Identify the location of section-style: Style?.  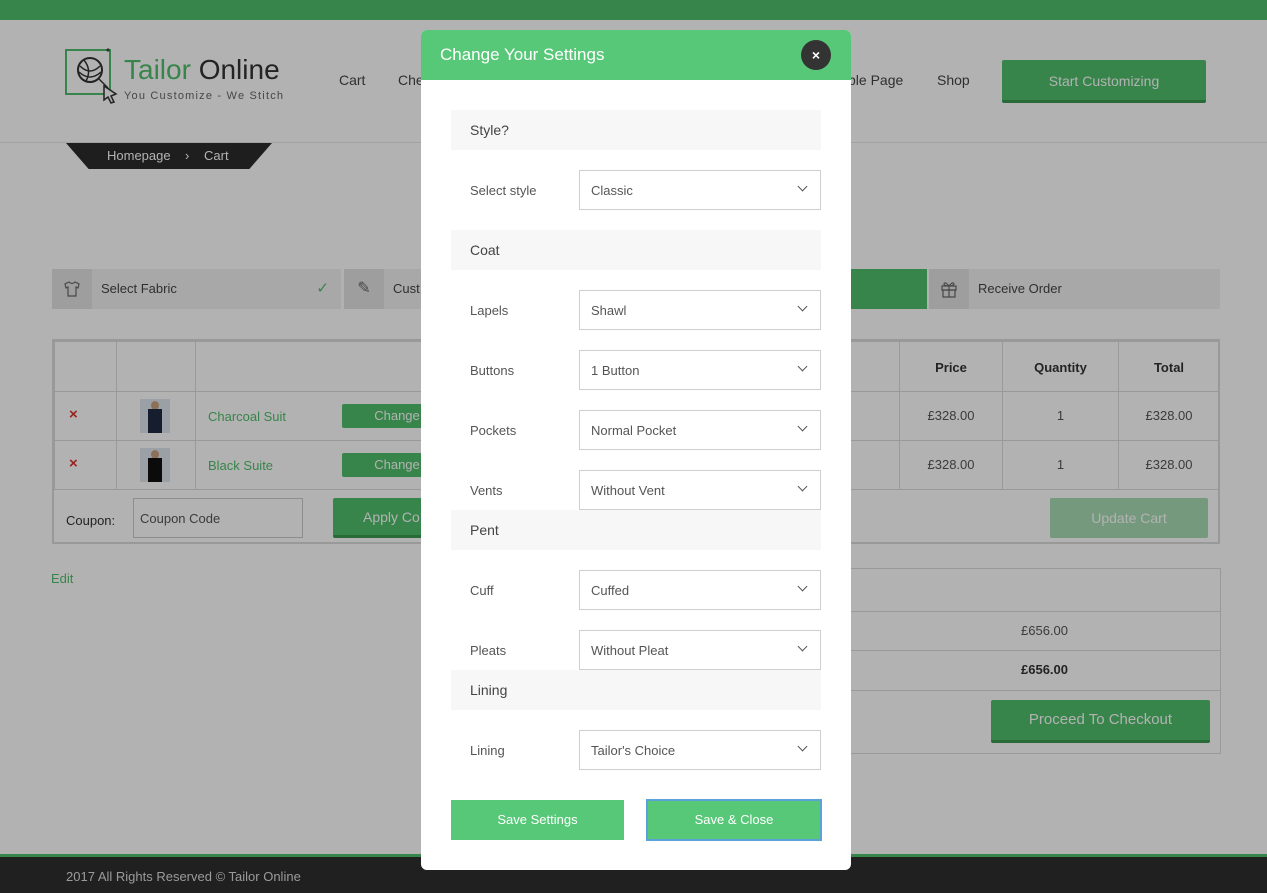
(636, 130).